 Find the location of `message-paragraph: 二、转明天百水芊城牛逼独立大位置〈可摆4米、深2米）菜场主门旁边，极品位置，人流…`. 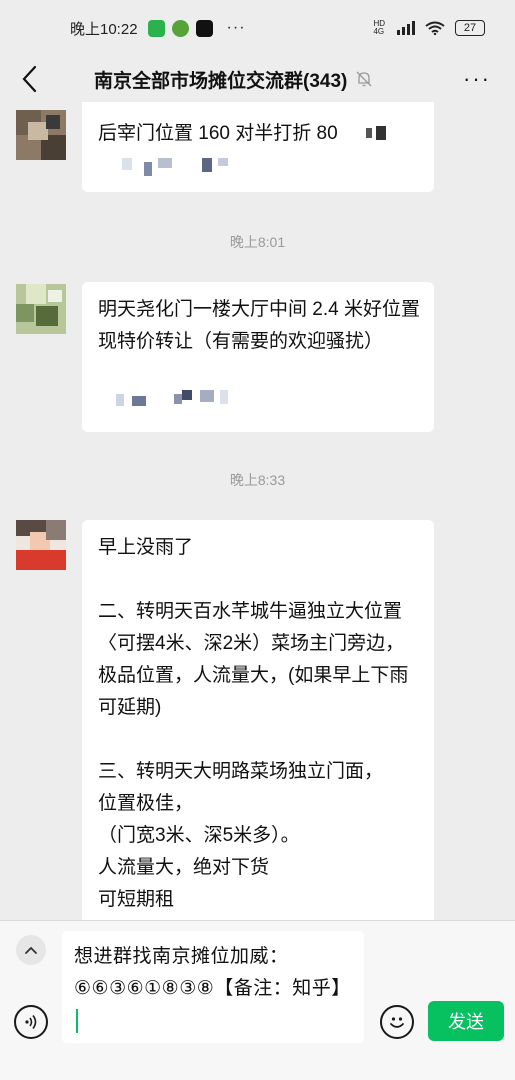

message-paragraph: 二、转明天百水芊城牛逼独立大位置〈可摆4米、深2米）菜场主门旁边，极品位置，人流… is located at coordinates (253, 659).